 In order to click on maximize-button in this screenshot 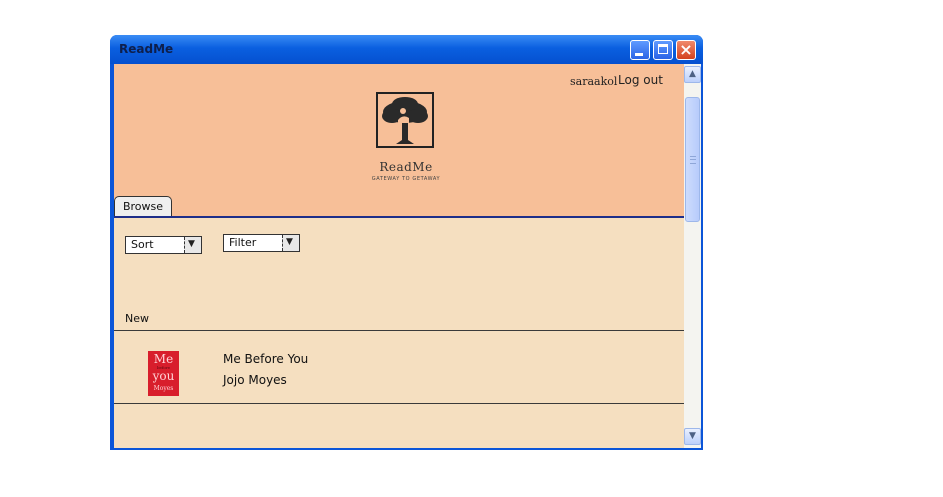, I will do `click(663, 50)`.